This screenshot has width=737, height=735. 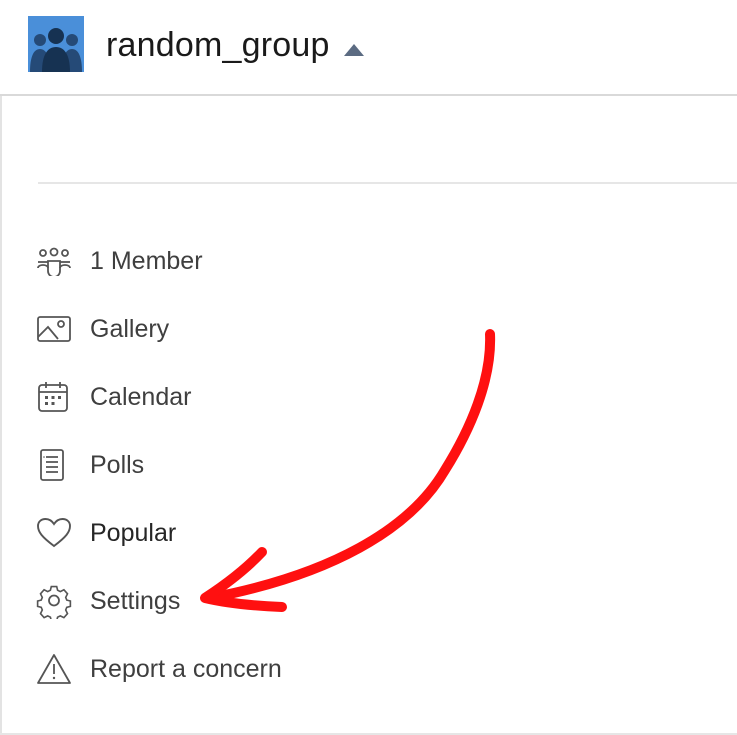 I want to click on menu-item-label: Calendar, so click(x=141, y=397).